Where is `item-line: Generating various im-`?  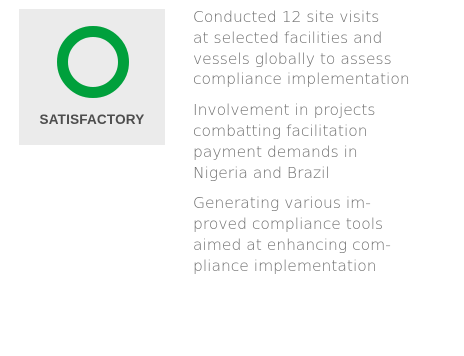 item-line: Generating various im- is located at coordinates (282, 203).